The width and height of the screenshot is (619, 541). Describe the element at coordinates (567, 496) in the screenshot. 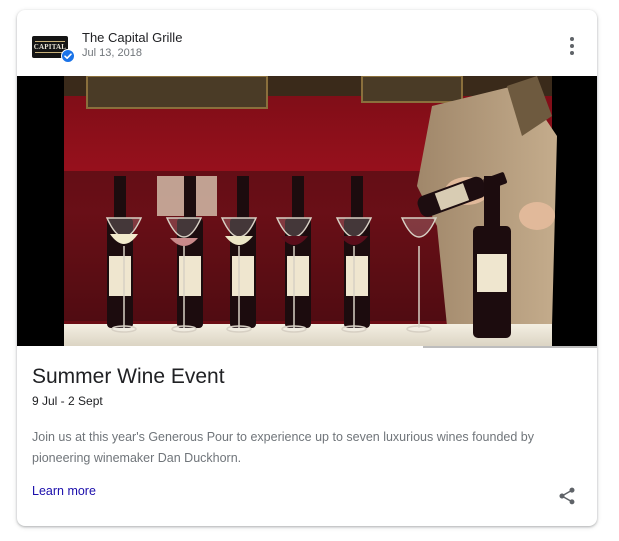

I see `share-icon` at that location.